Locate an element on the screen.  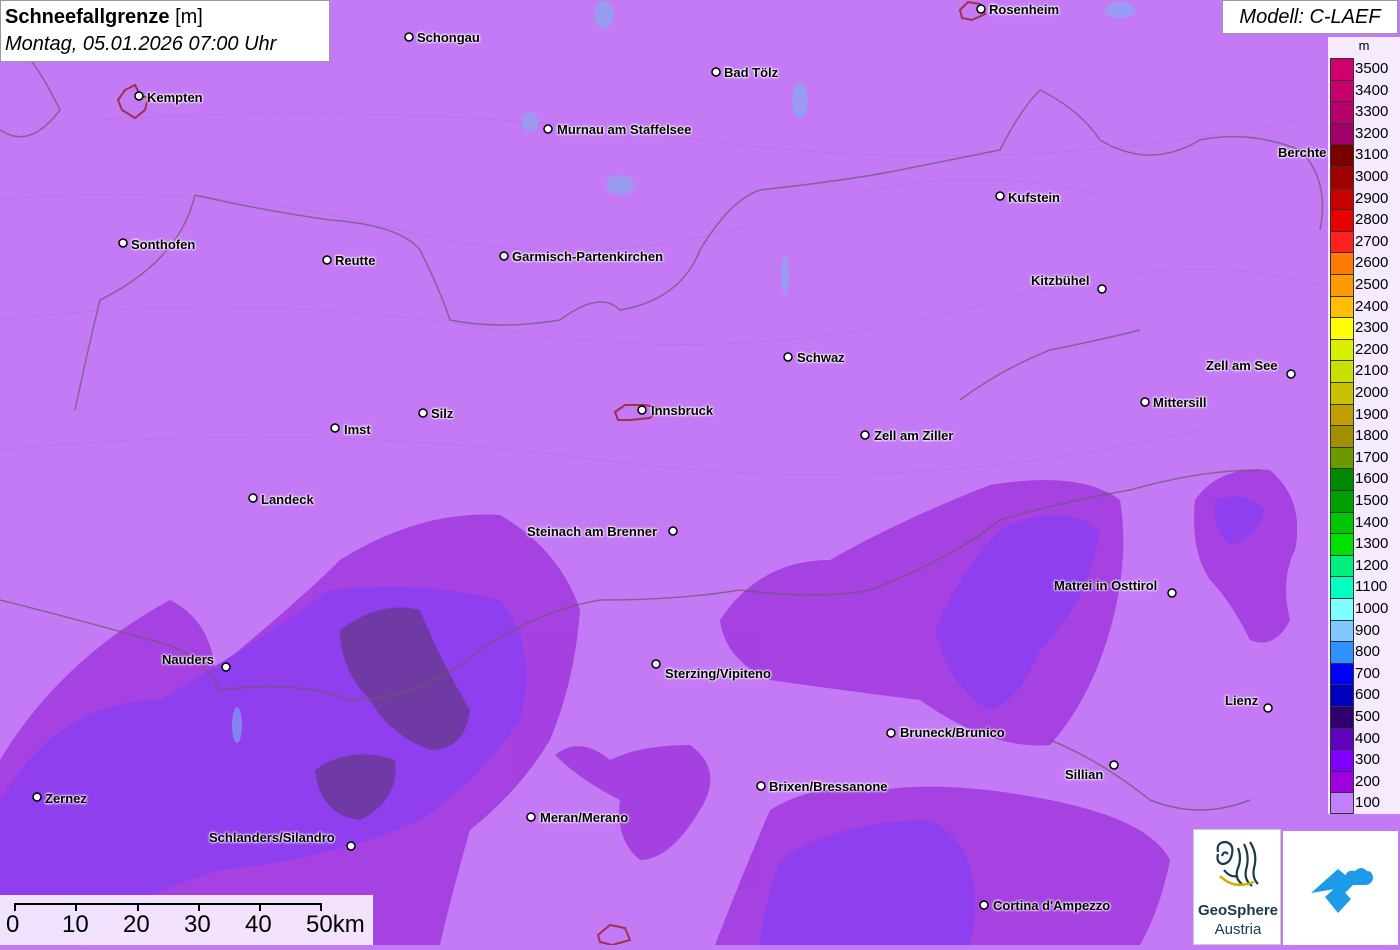
city-label-zernez: Zernez is located at coordinates (66, 798).